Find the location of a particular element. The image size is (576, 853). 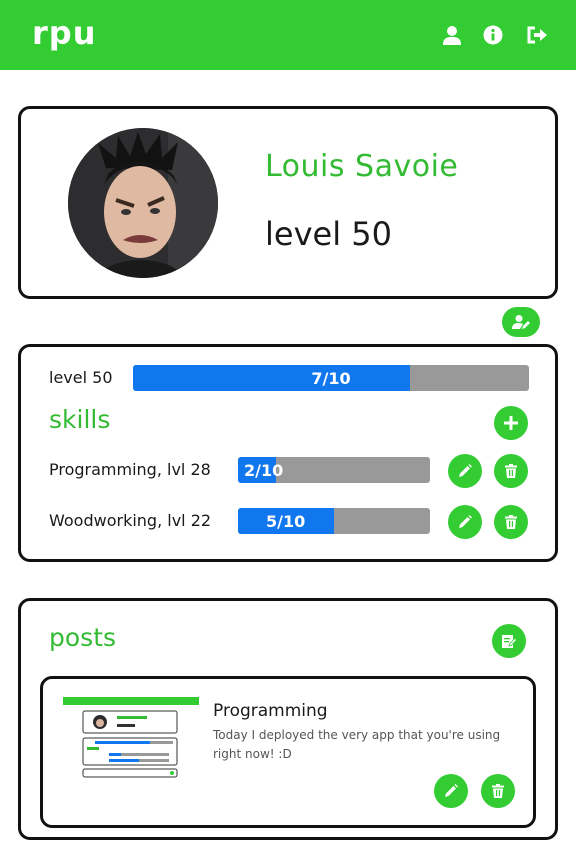

post-edit-icon is located at coordinates (509, 641).